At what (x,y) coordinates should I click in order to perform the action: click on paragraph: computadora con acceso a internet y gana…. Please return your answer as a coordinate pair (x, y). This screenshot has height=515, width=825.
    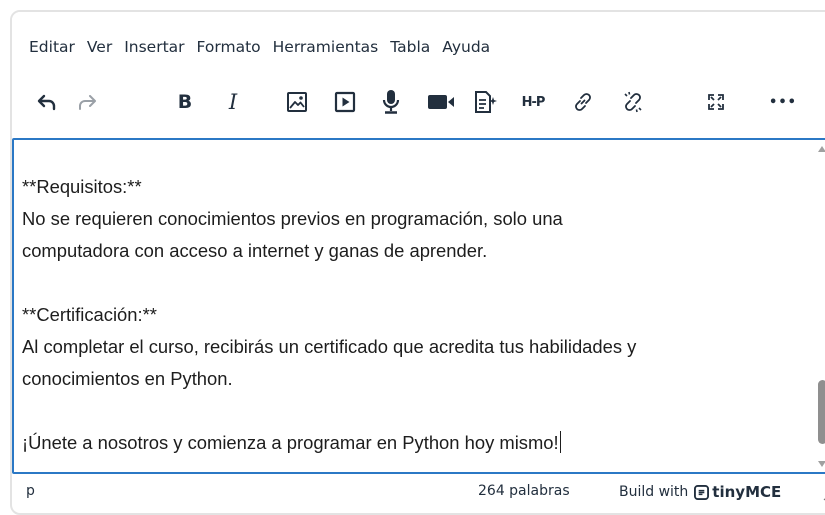
    Looking at the image, I should click on (417, 251).